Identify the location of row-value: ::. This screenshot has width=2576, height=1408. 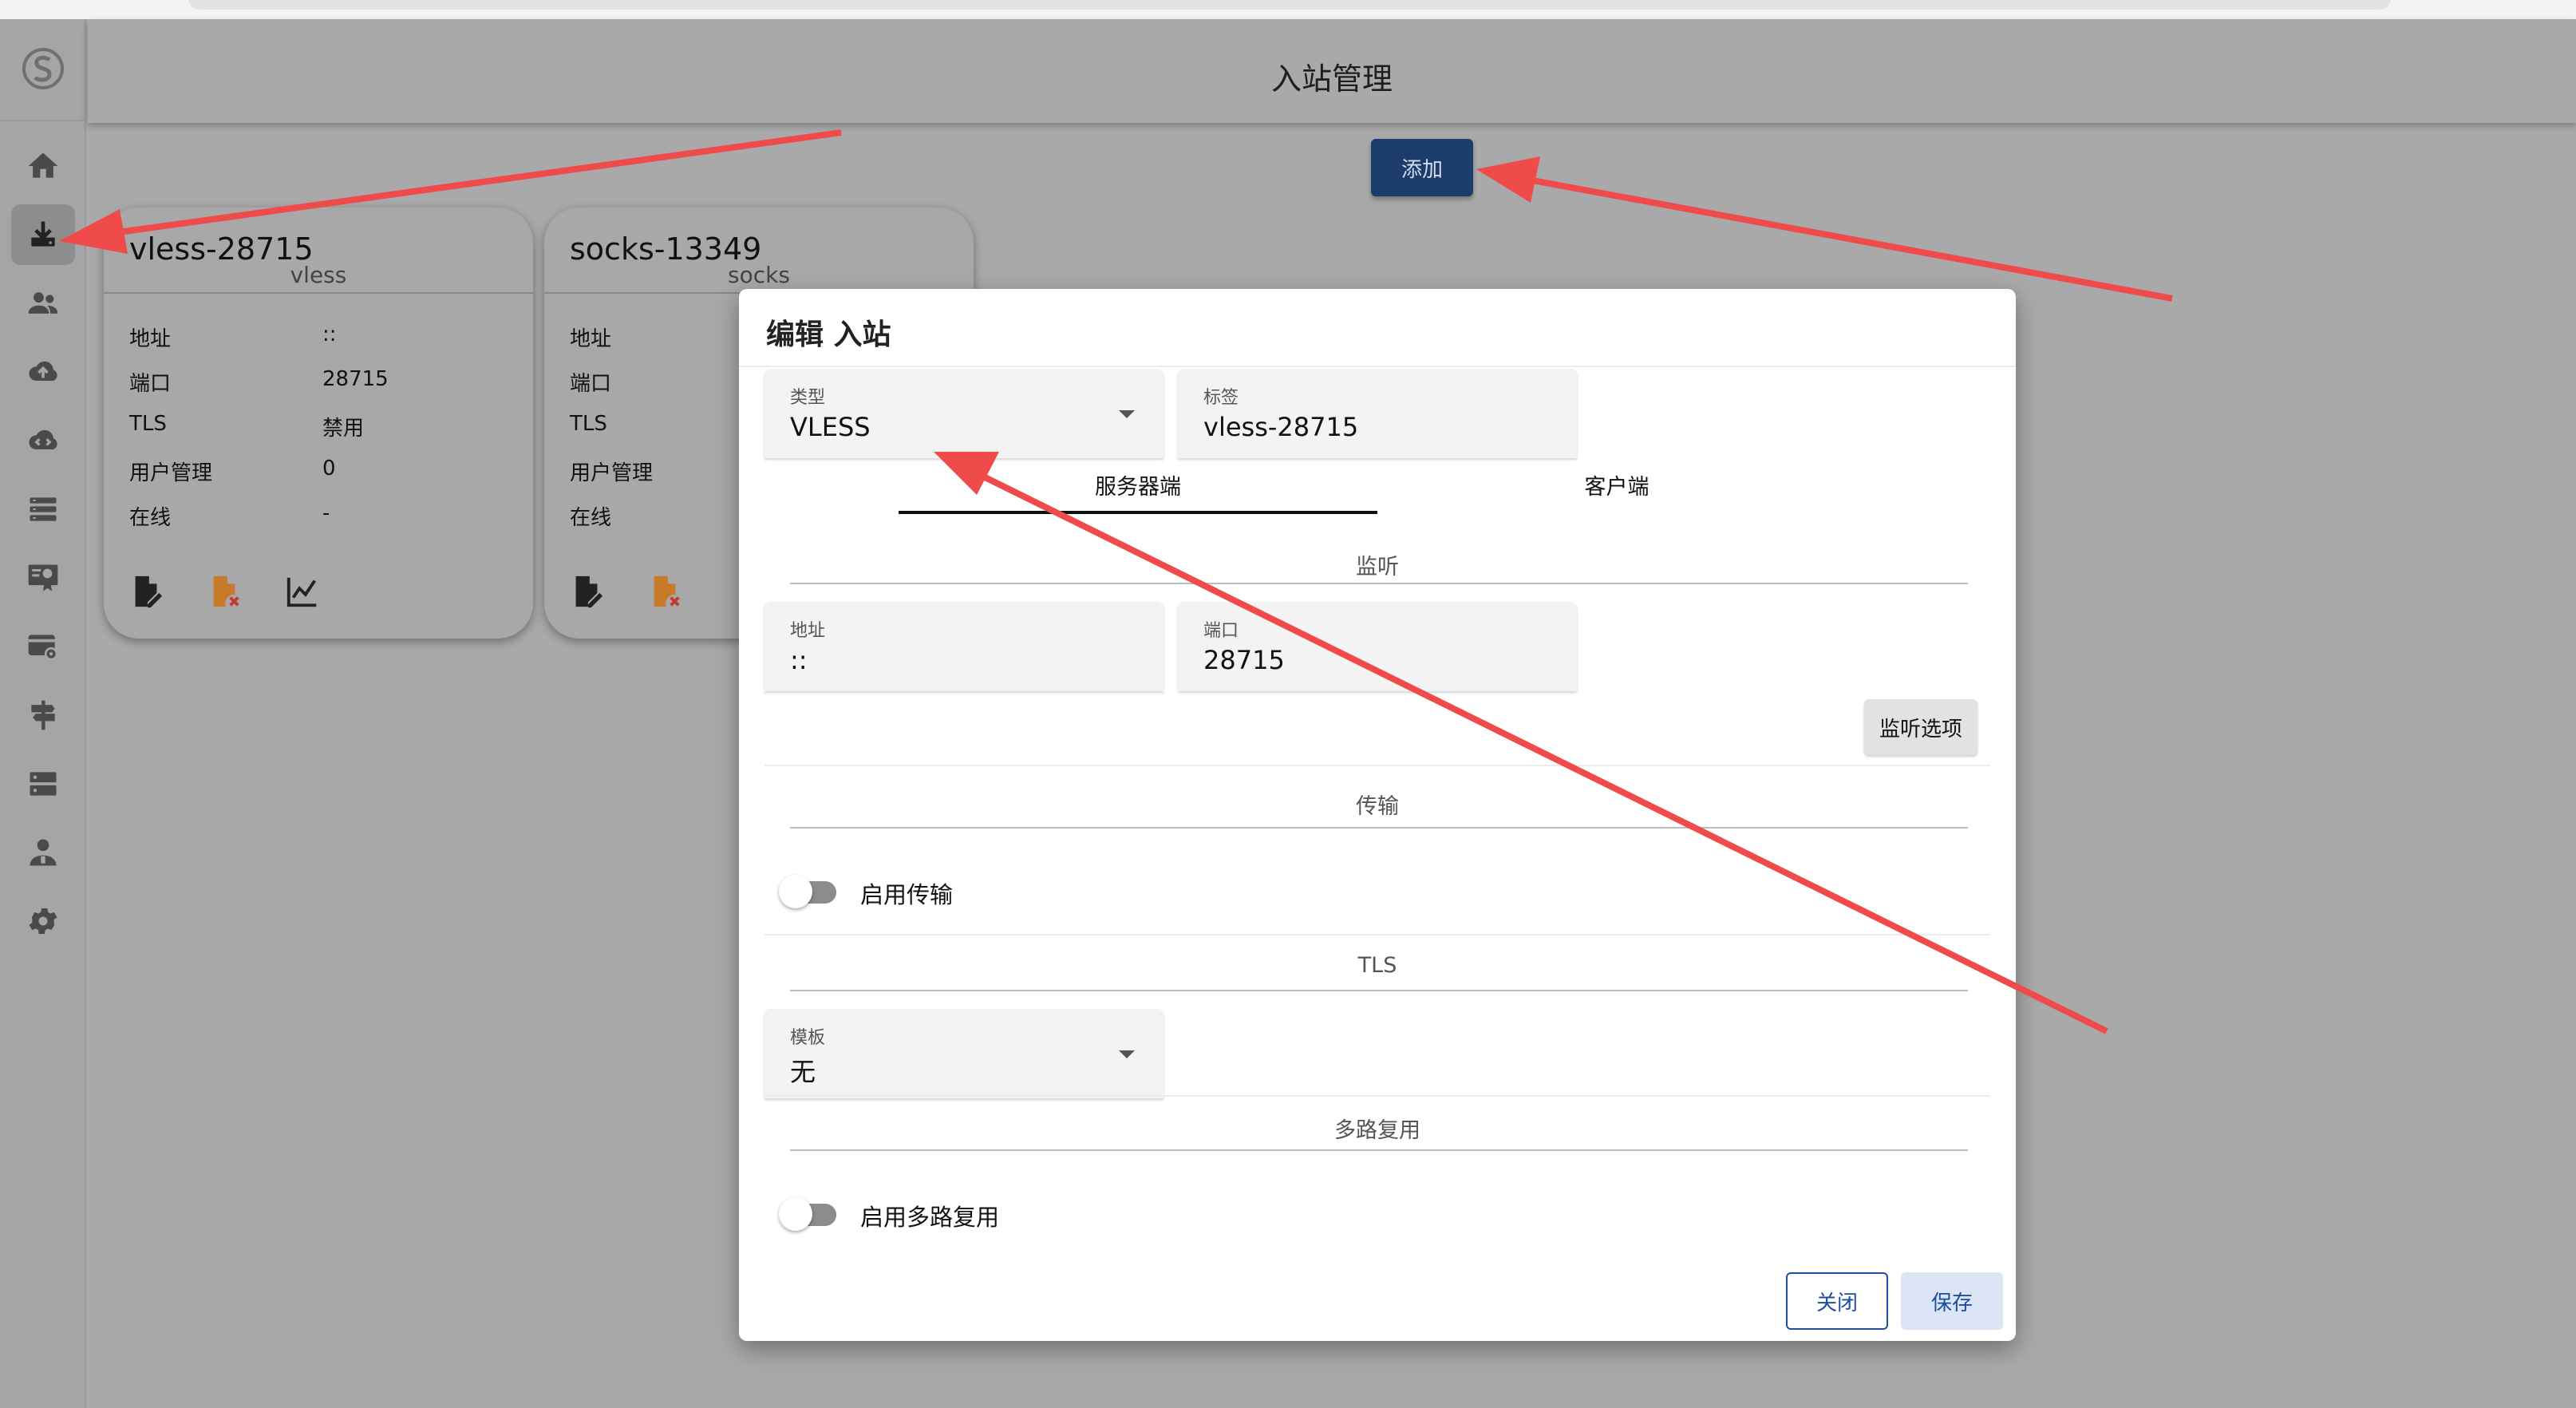
(329, 334).